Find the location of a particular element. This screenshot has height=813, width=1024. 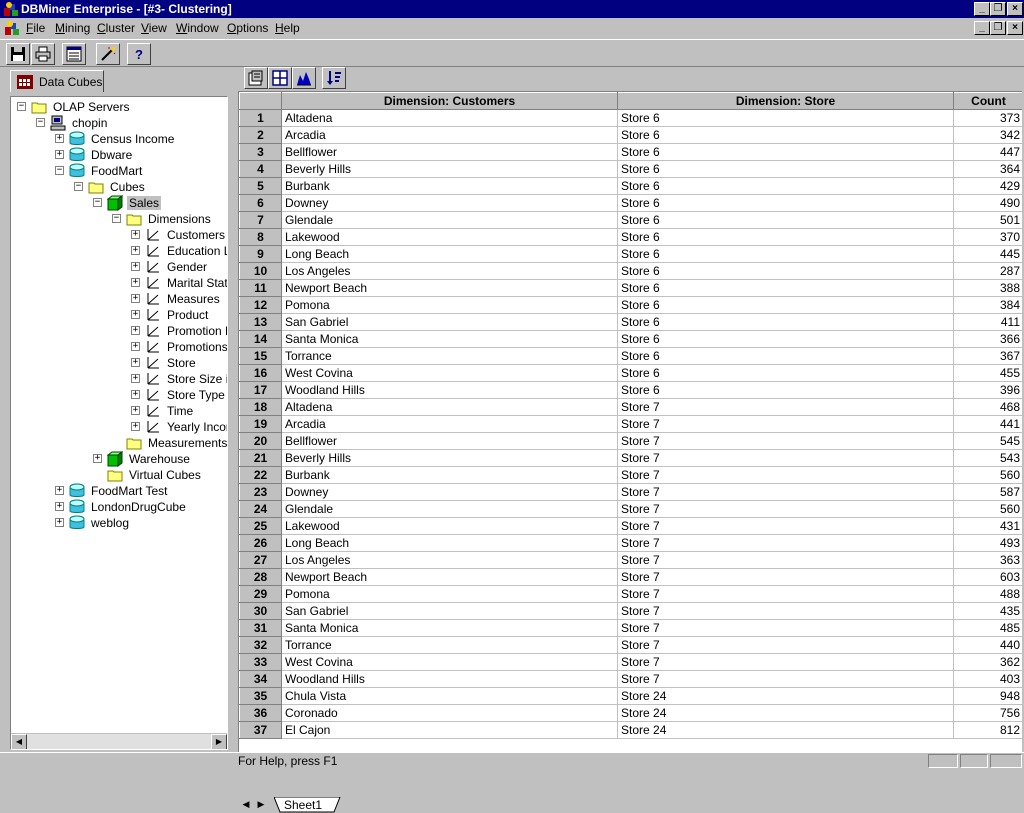

row-header: 22 is located at coordinates (260, 475).